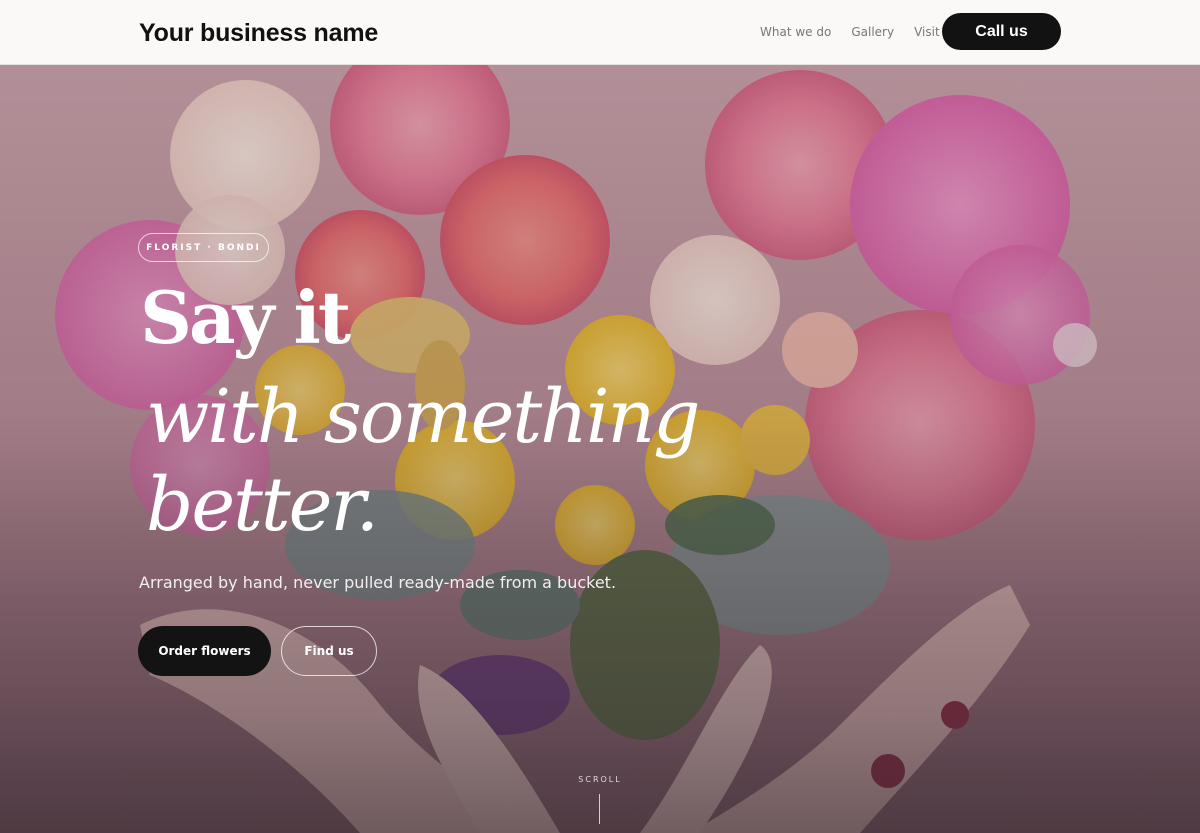  What do you see at coordinates (204, 651) in the screenshot?
I see `order-flowers-button: Order flowers` at bounding box center [204, 651].